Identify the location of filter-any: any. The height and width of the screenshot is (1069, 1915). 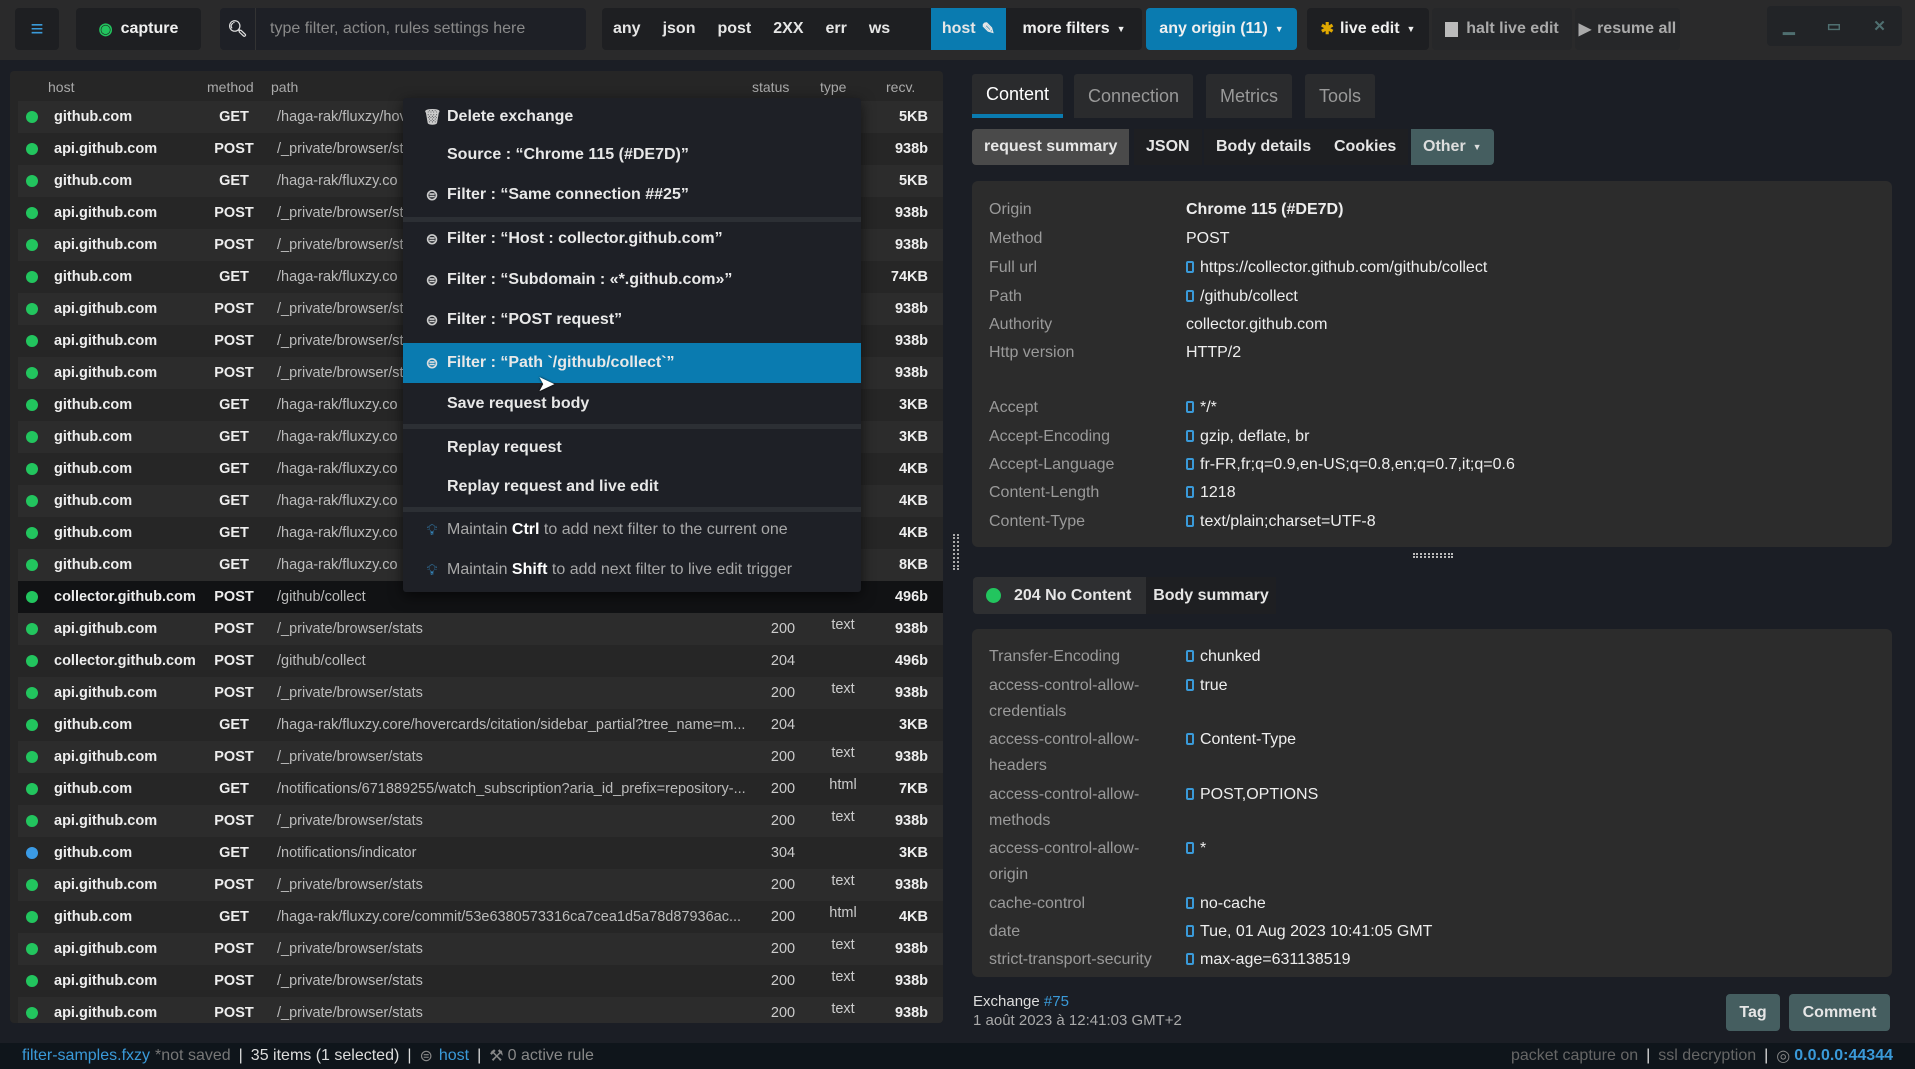
(627, 29).